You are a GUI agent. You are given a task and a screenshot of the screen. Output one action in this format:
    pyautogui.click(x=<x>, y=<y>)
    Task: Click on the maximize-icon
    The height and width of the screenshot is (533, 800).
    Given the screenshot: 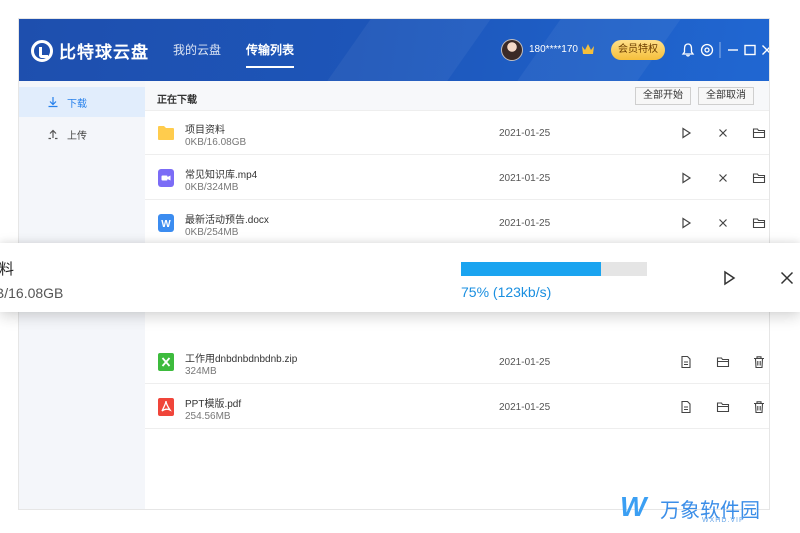 What is the action you would take?
    pyautogui.click(x=750, y=50)
    